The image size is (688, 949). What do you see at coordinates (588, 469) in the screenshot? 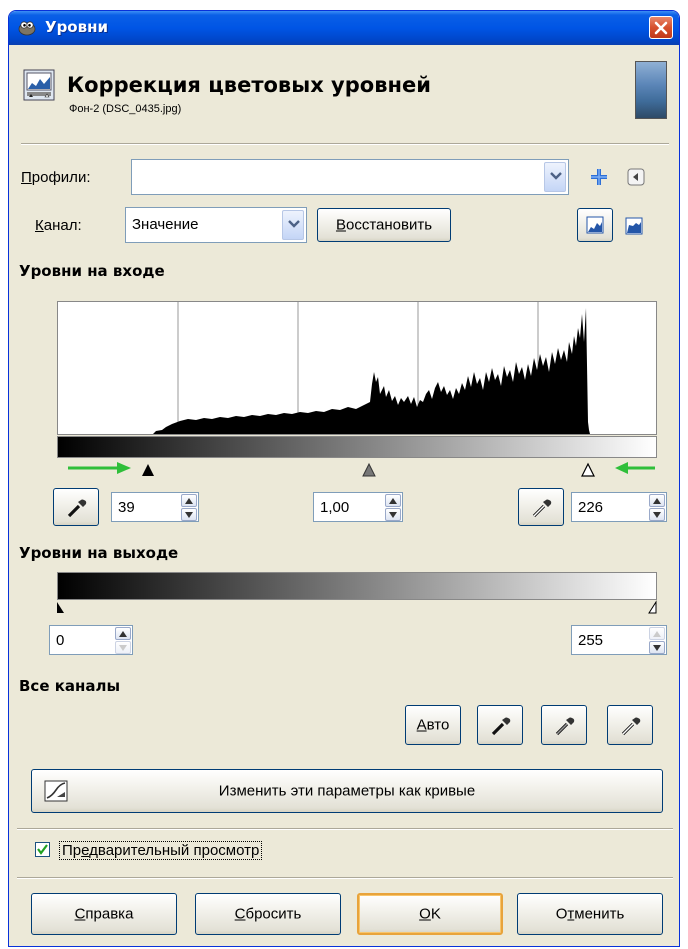
I see `white-point-handle` at bounding box center [588, 469].